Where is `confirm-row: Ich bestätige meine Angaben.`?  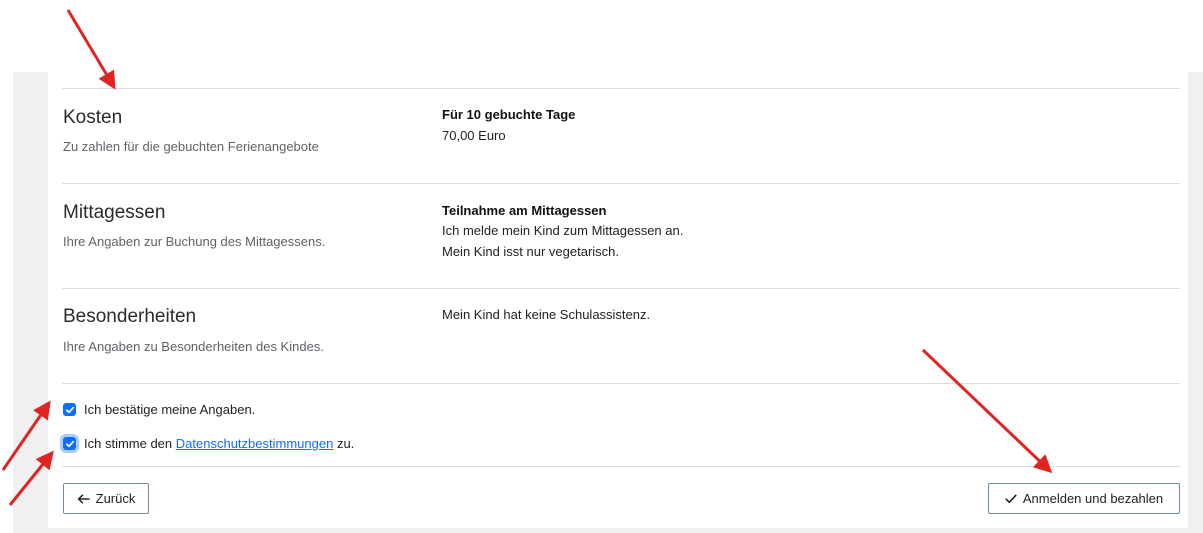 confirm-row: Ich bestätige meine Angaben. is located at coordinates (159, 409).